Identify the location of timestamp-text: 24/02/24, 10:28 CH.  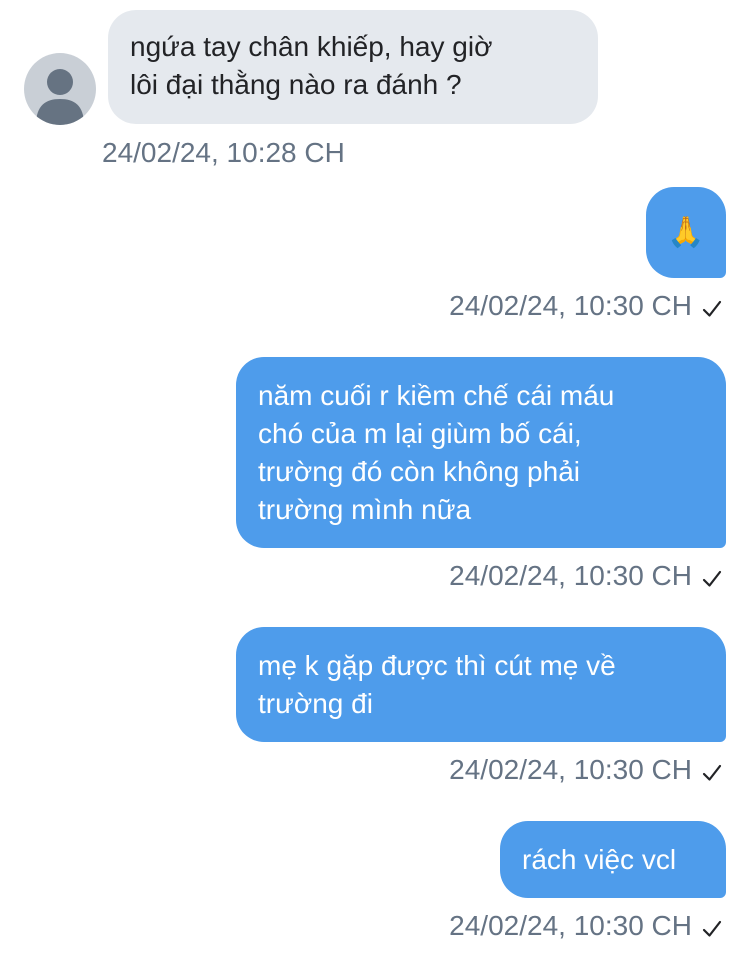
(223, 152).